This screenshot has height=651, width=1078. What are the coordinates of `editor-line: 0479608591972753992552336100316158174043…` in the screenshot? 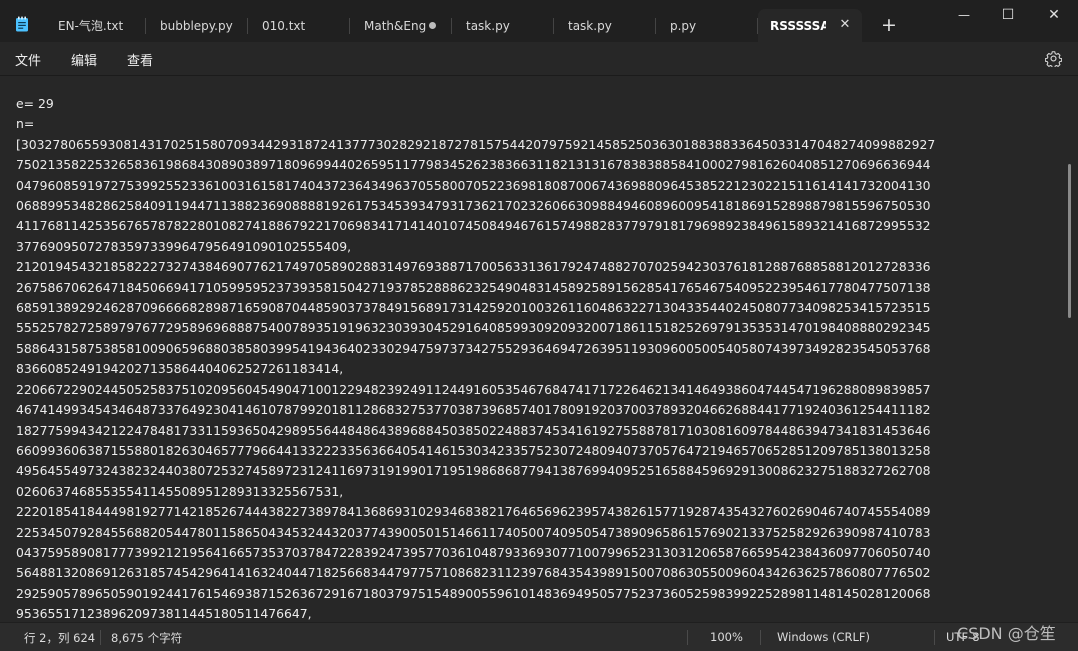 It's located at (473, 185).